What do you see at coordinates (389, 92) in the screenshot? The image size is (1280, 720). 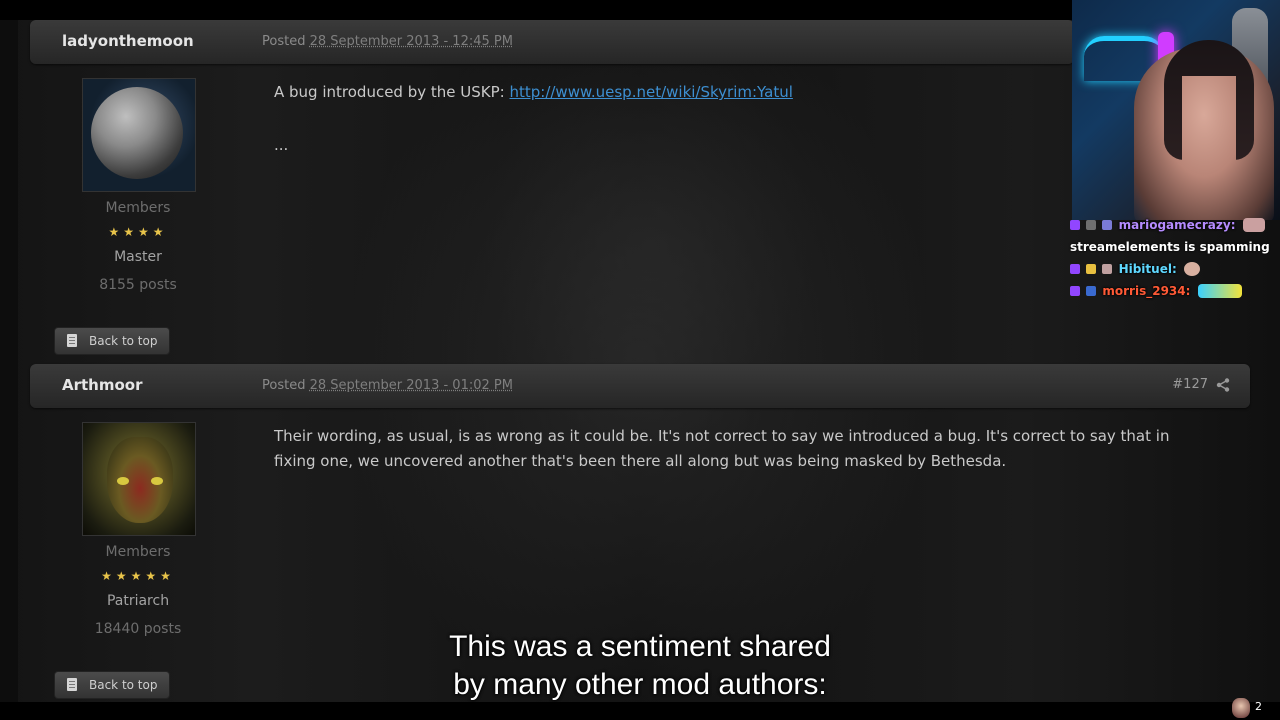 I see `post-body-text: A bug introduced by the USKP:` at bounding box center [389, 92].